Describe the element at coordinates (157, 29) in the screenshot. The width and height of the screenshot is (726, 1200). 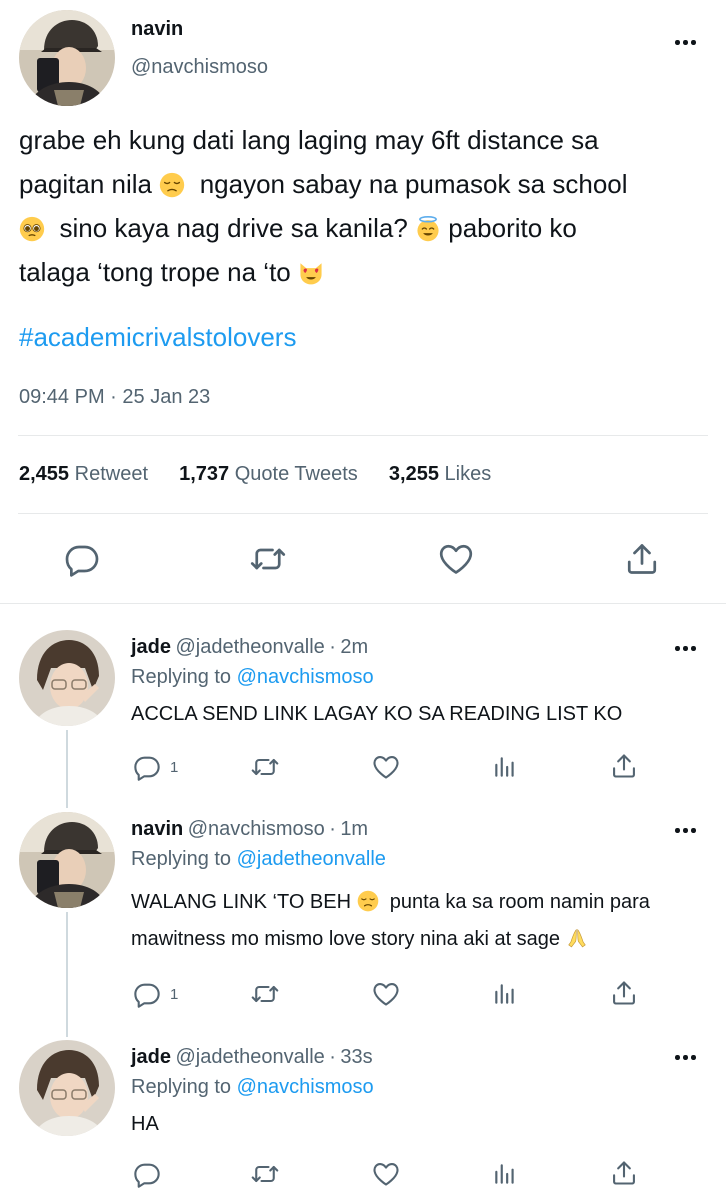
I see `author-name: navin` at that location.